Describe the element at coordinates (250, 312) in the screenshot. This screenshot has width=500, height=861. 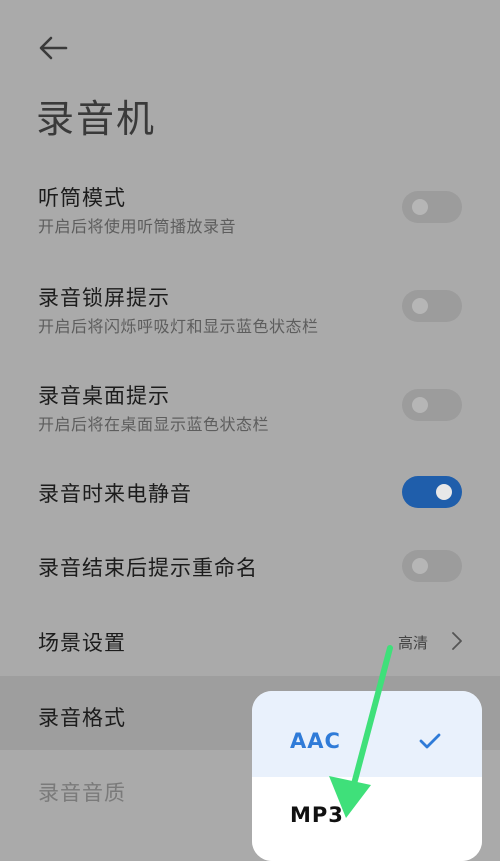
I see `setting-row-lockscreen-hint: 录音锁屏提示 开启后将闪烁呼吸灯和显示蓝色状态栏` at that location.